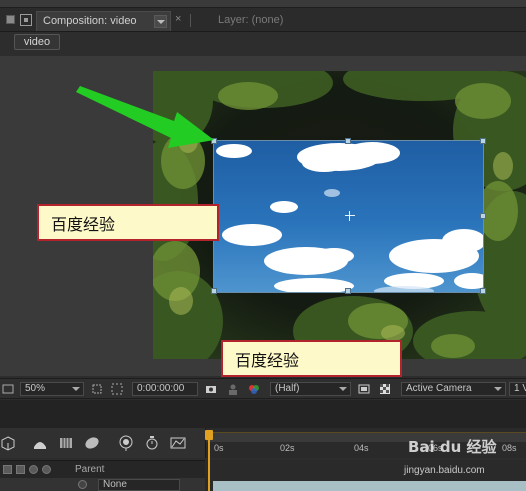  What do you see at coordinates (128, 222) in the screenshot?
I see `annotation-label-1: 百度经验` at bounding box center [128, 222].